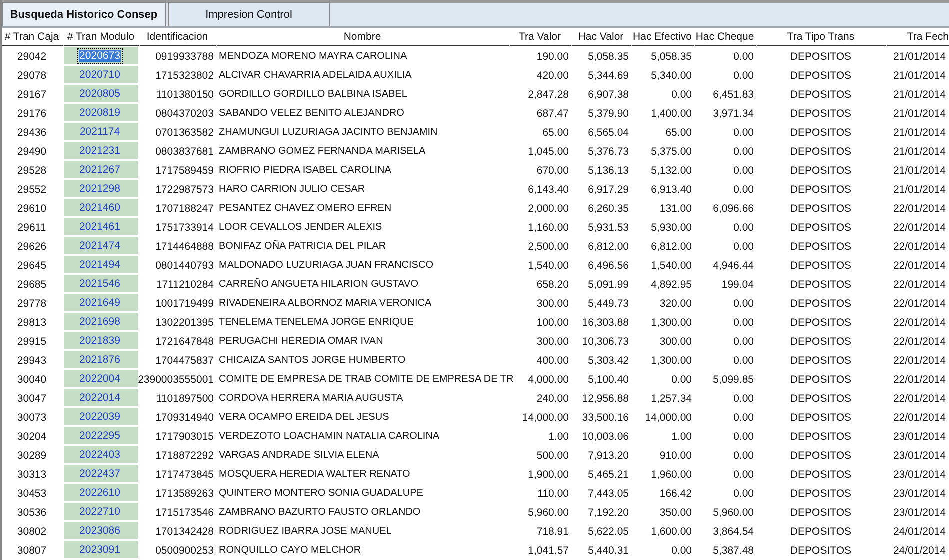  I want to click on table-cell: 1.00, so click(558, 436).